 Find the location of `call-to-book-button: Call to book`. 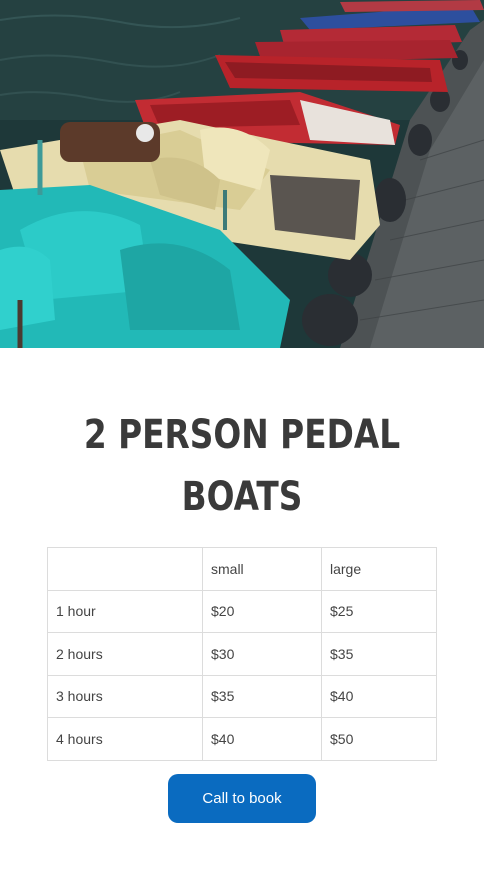

call-to-book-button: Call to book is located at coordinates (242, 798).